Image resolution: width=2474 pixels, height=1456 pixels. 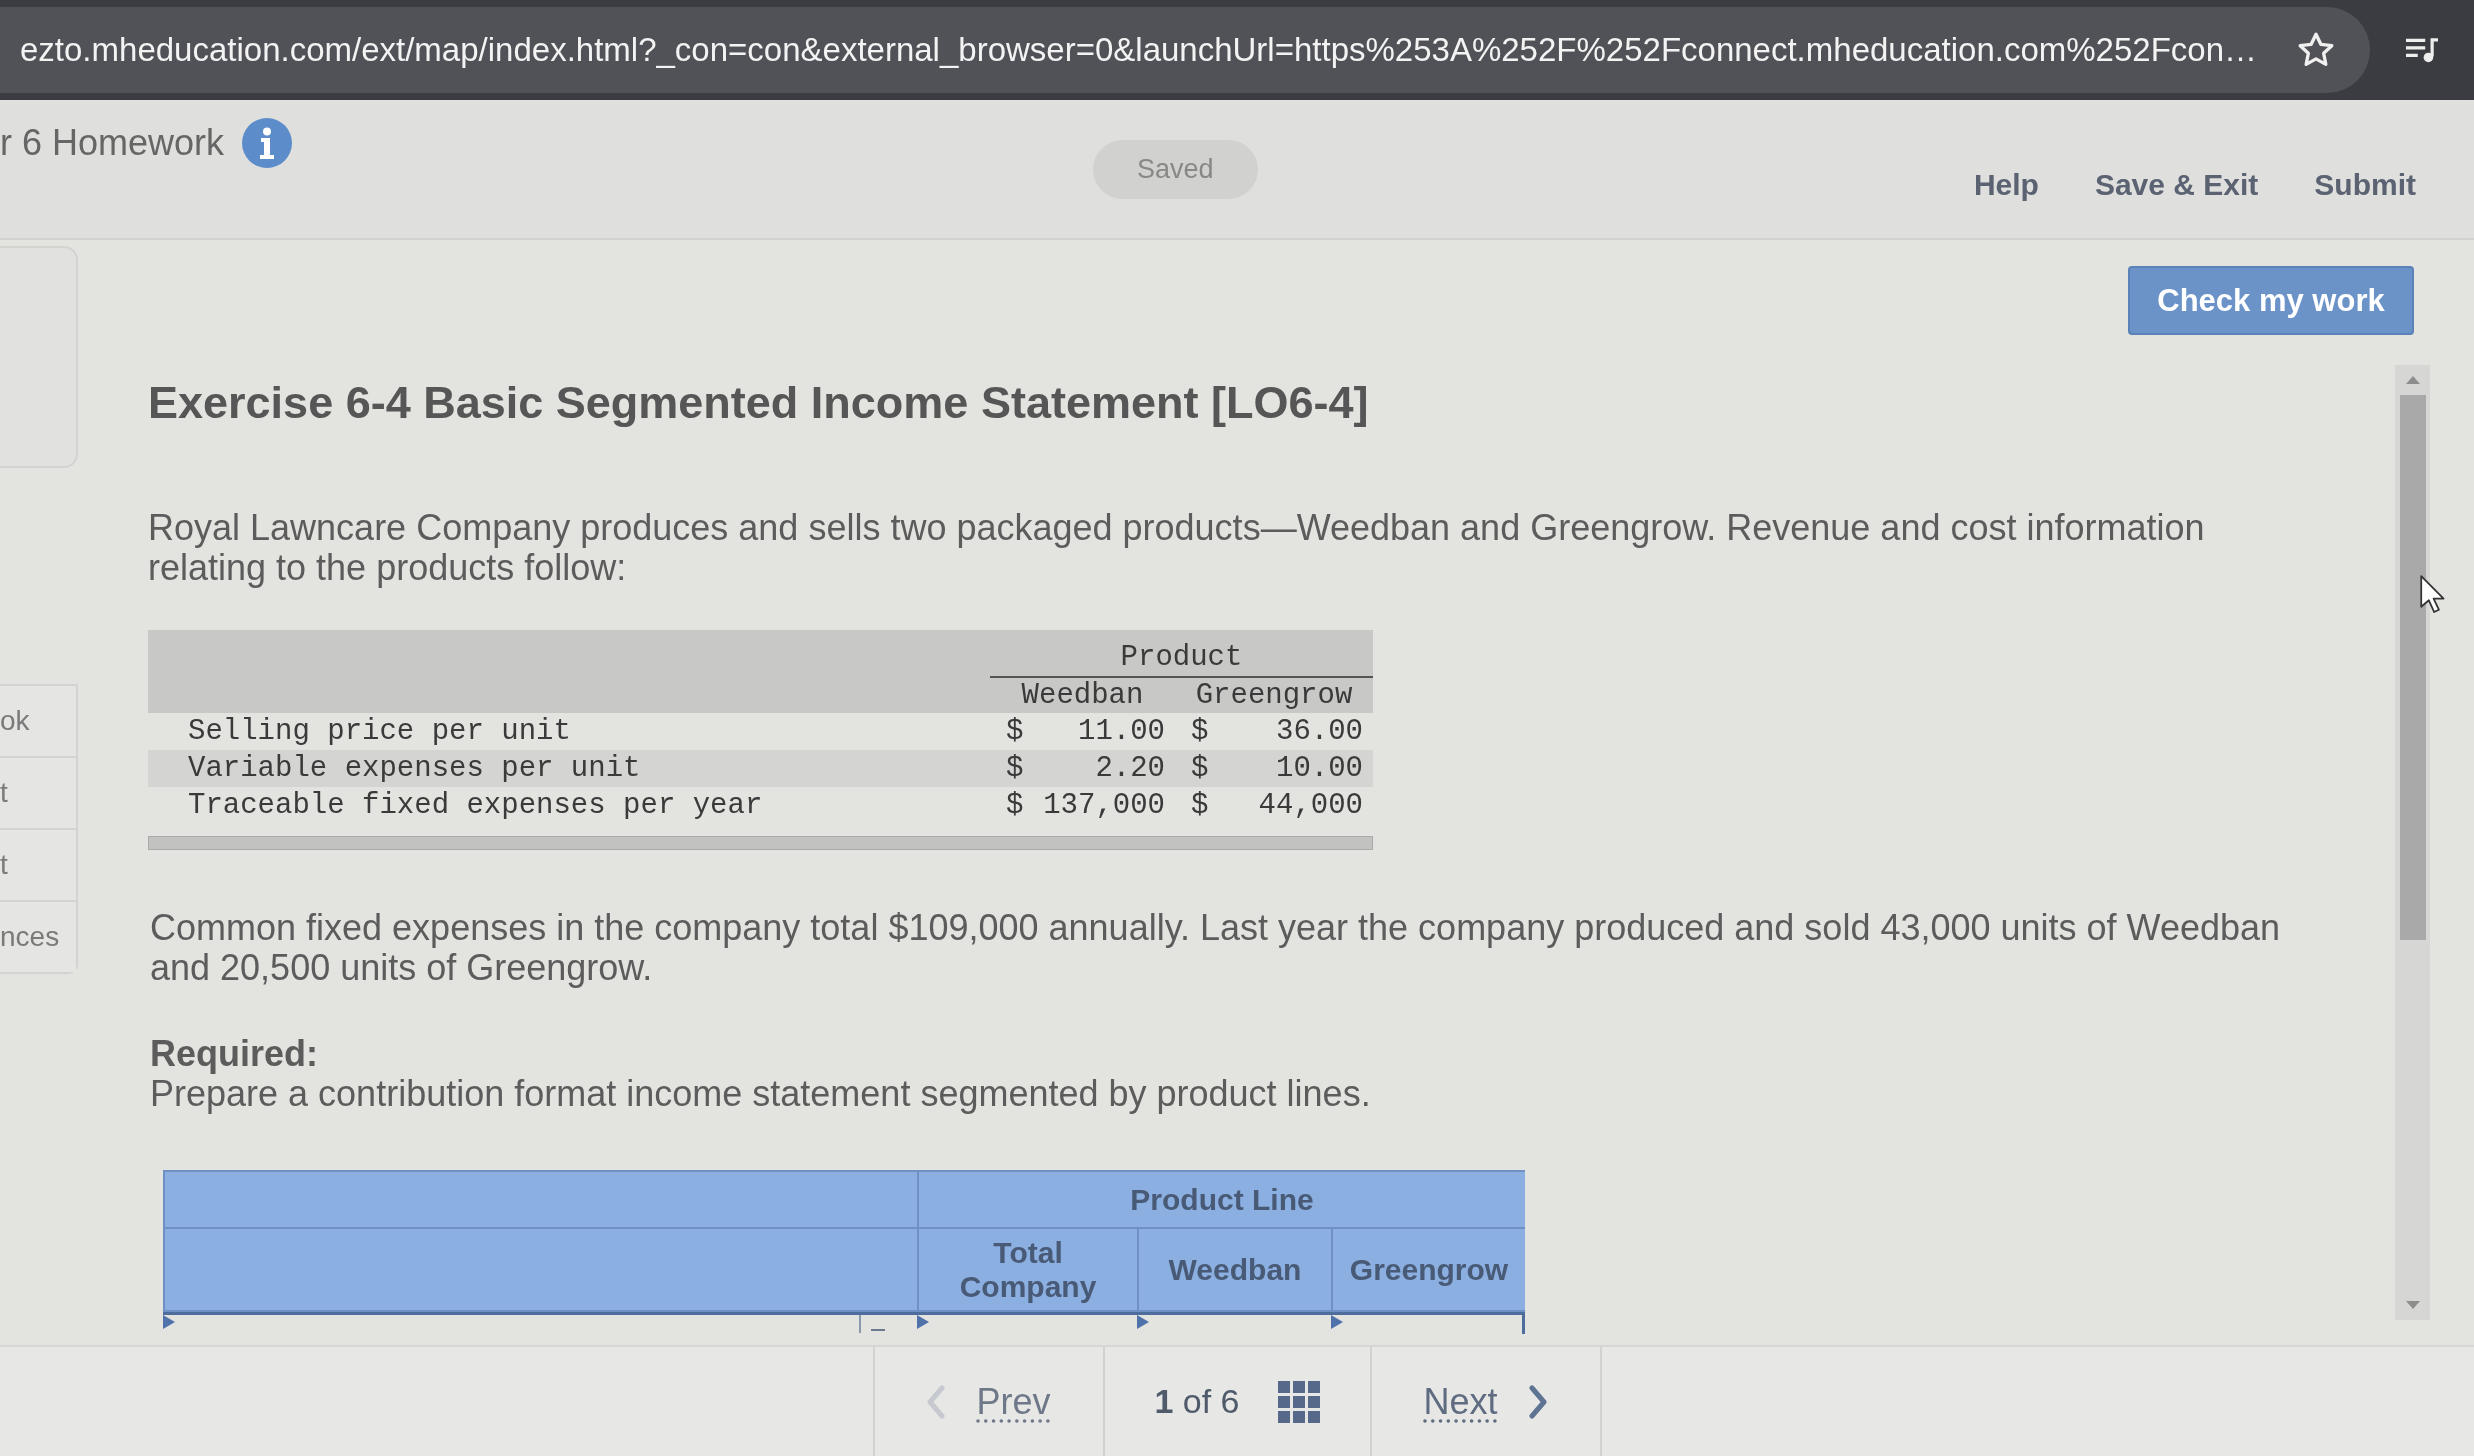 What do you see at coordinates (2176, 185) in the screenshot?
I see `header-link: Save & Exit` at bounding box center [2176, 185].